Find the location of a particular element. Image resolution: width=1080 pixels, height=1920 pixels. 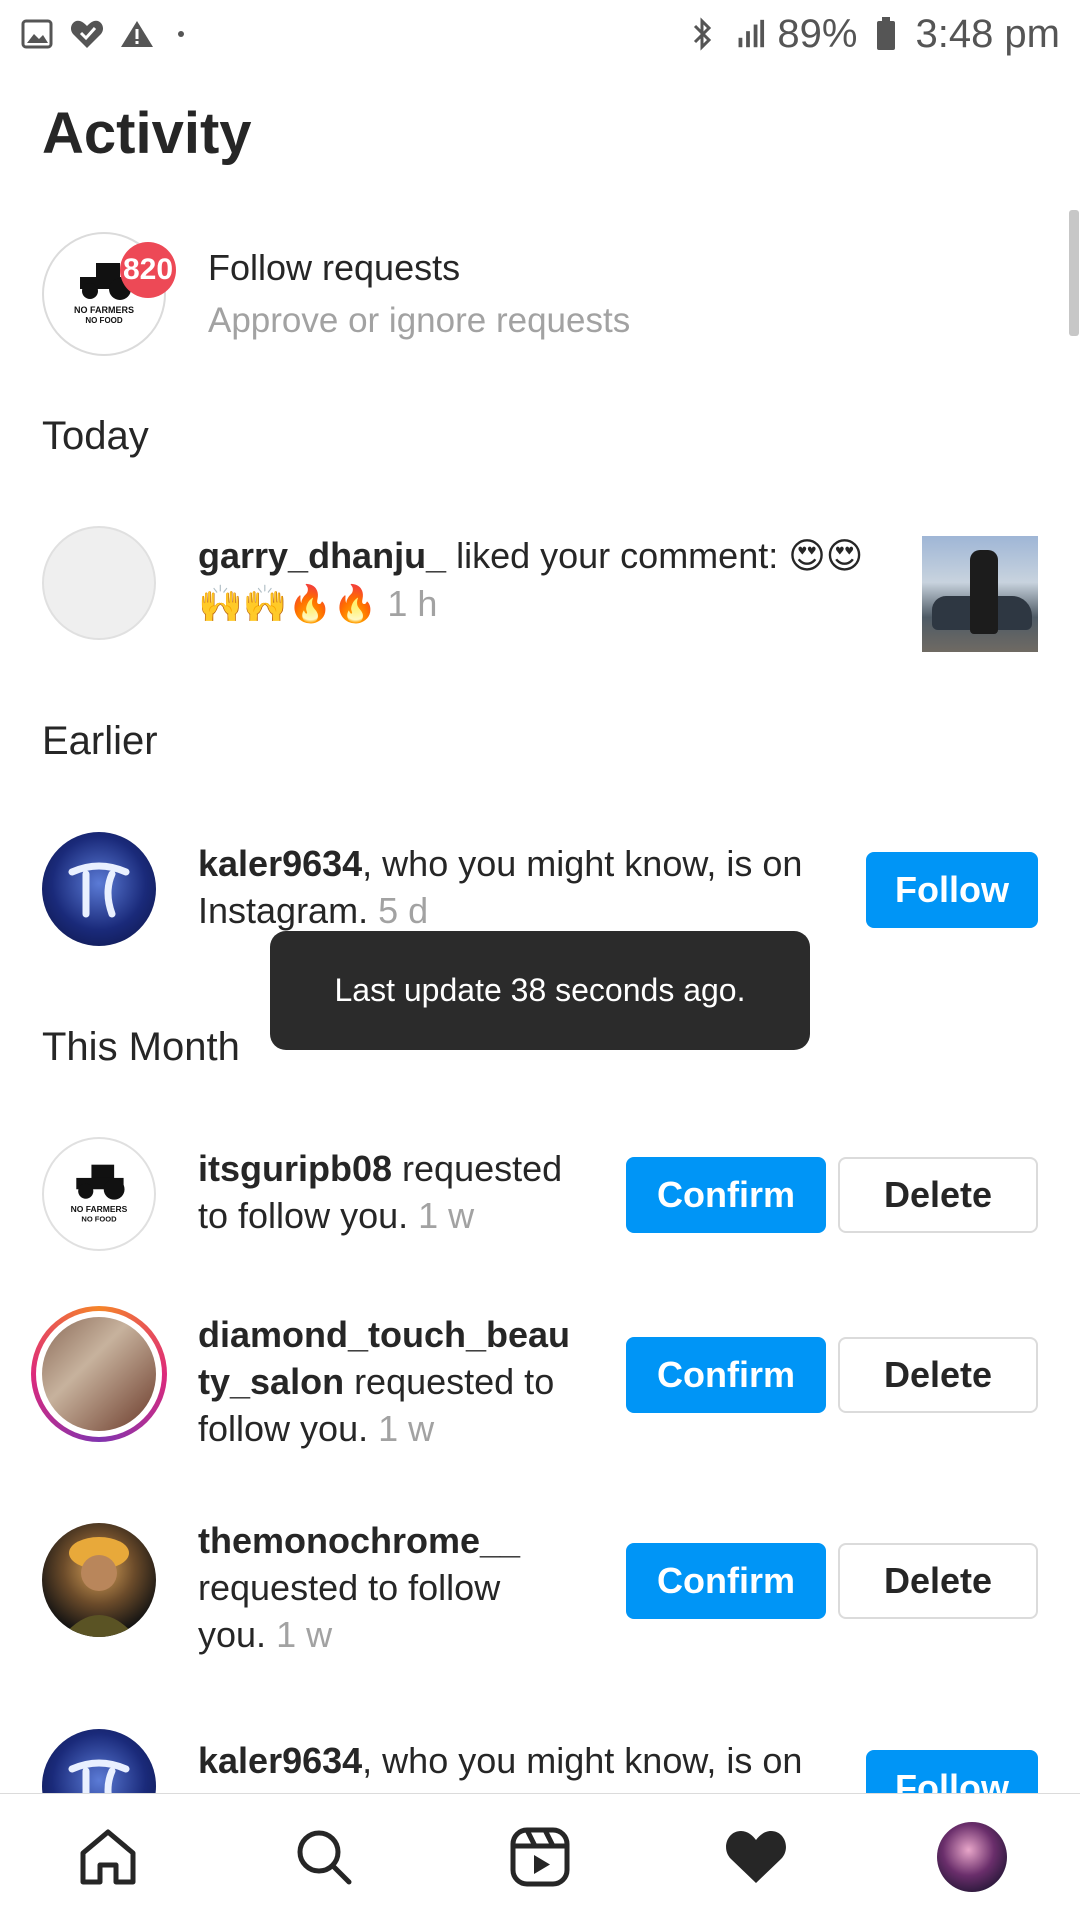

activity-text: to follow you. is located at coordinates (303, 1215).